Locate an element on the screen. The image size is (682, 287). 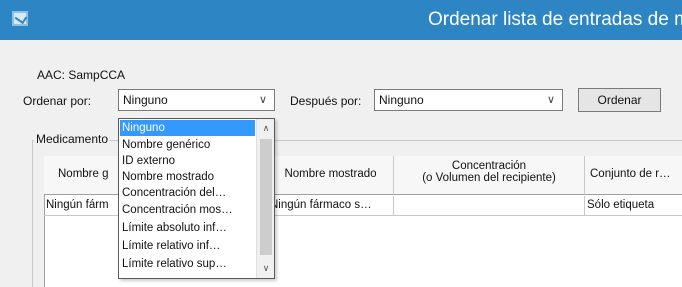
title-bar: Ordenar lista de entradas de me is located at coordinates (341, 20).